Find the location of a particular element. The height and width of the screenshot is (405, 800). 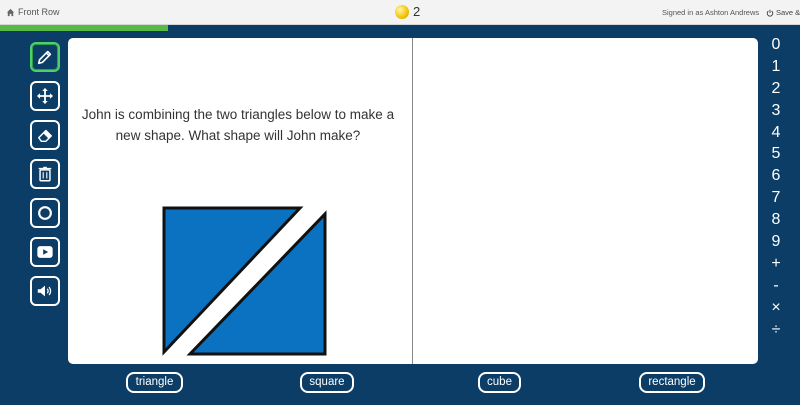

trash-icon is located at coordinates (45, 174).